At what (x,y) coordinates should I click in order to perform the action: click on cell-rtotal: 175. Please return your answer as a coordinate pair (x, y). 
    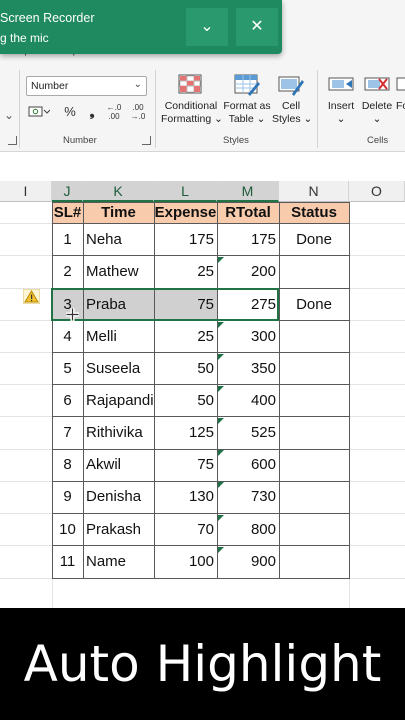
    Looking at the image, I should click on (248, 240).